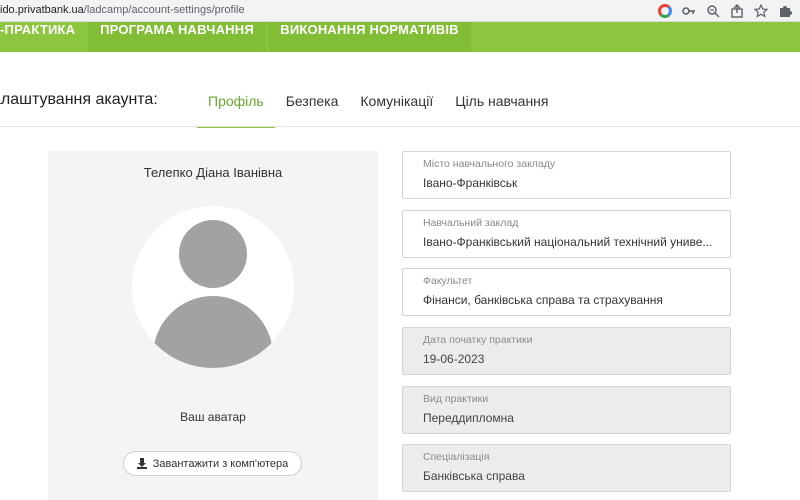 The width and height of the screenshot is (800, 500). Describe the element at coordinates (470, 183) in the screenshot. I see `field-value: Івано-Франківськ` at that location.